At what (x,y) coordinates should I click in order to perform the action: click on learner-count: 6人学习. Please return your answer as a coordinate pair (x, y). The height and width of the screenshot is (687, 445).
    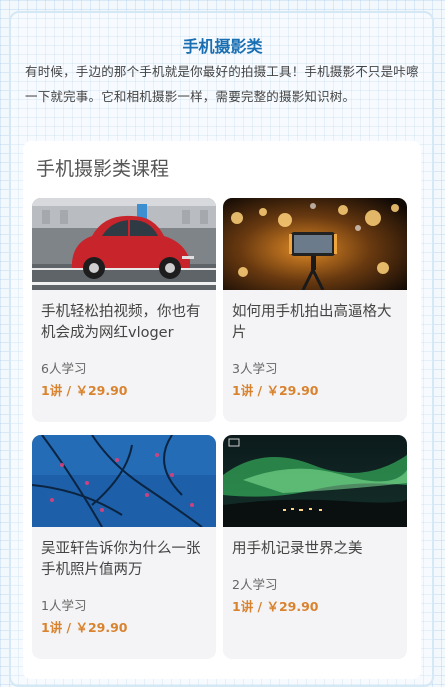
    Looking at the image, I should click on (64, 368).